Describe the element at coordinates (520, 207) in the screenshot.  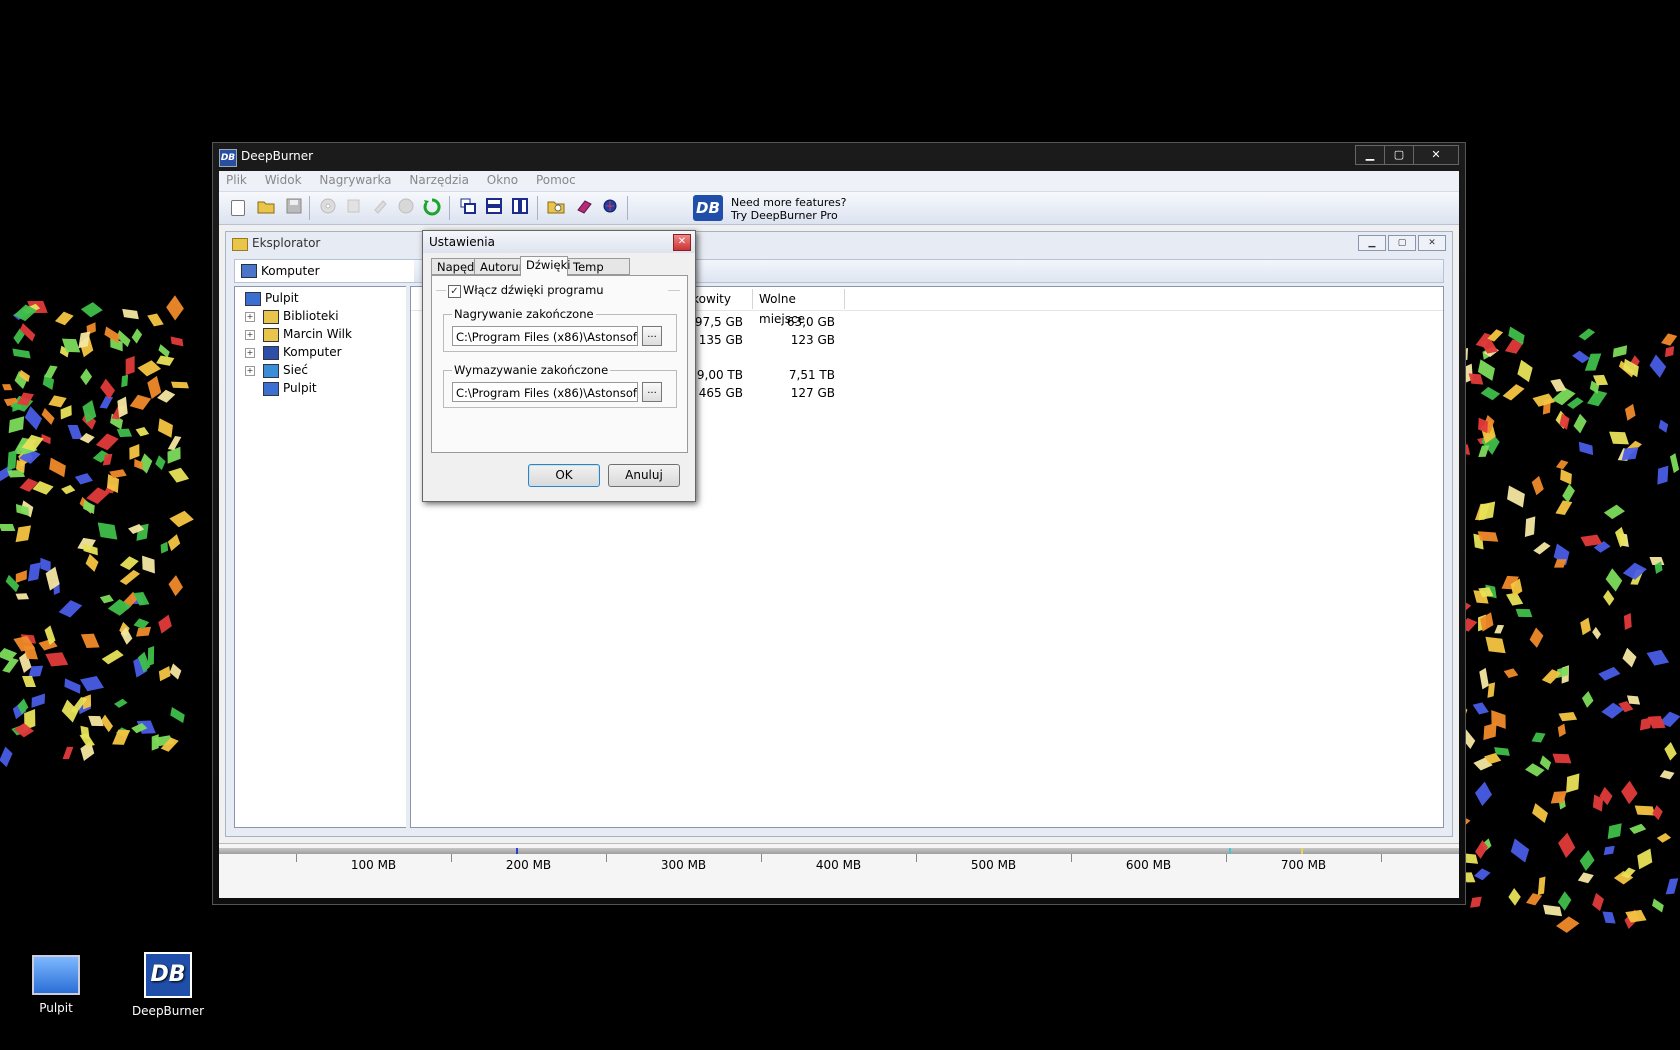
I see `tile-vertical-icon` at that location.